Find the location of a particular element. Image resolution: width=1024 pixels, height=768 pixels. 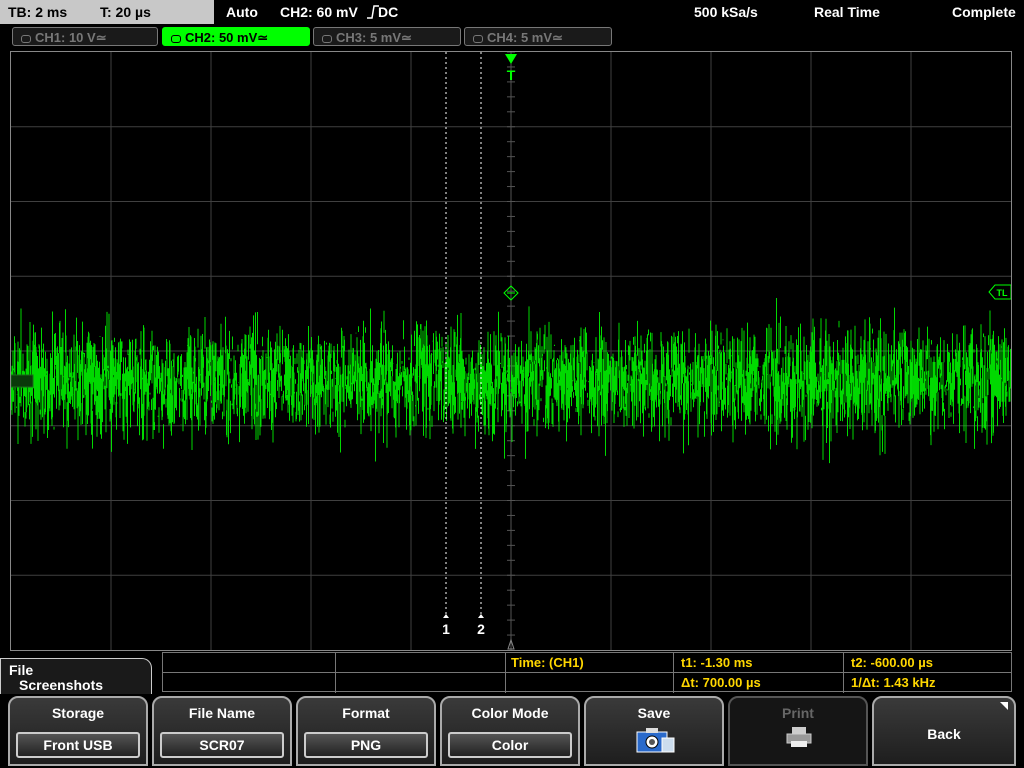

tab-ch4: CH4: 5 mV≃ is located at coordinates (538, 36).